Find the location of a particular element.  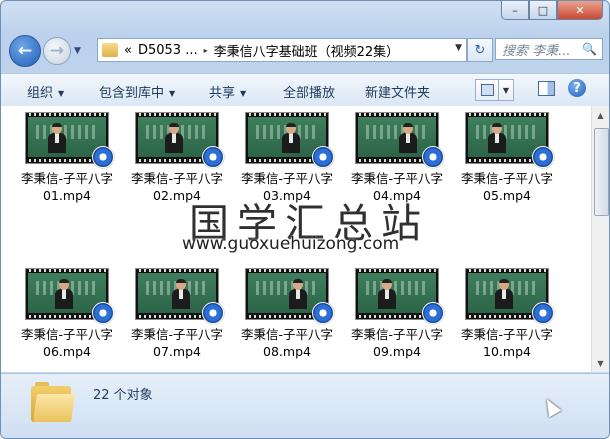

command-bar: 组织 ▼ 包含到库中 ▼ 共享 ▼ 全部播放 新建文件夹 ▼ ? is located at coordinates (305, 90).